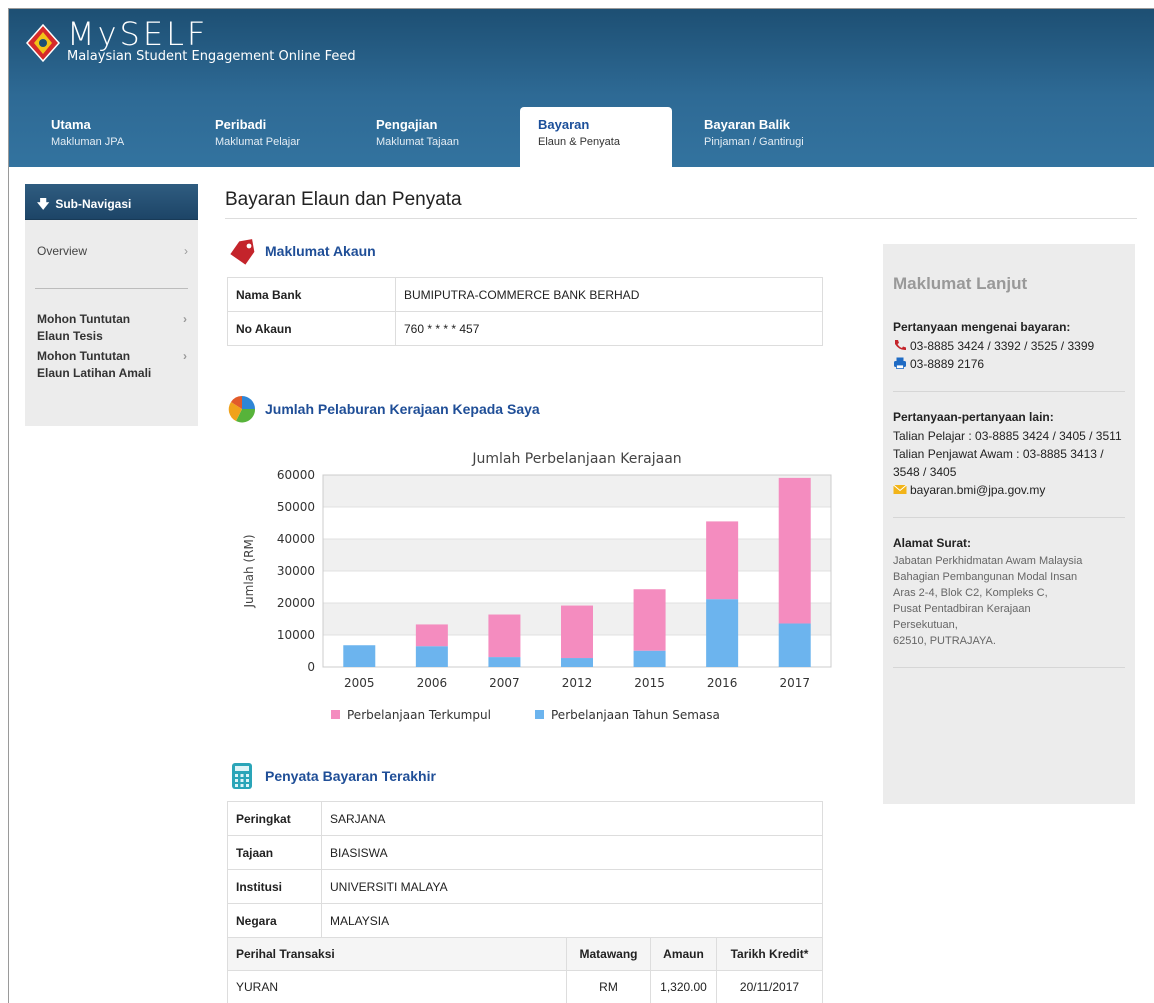 The image size is (1154, 1003). I want to click on tab-label: Bayaran Balik, so click(747, 124).